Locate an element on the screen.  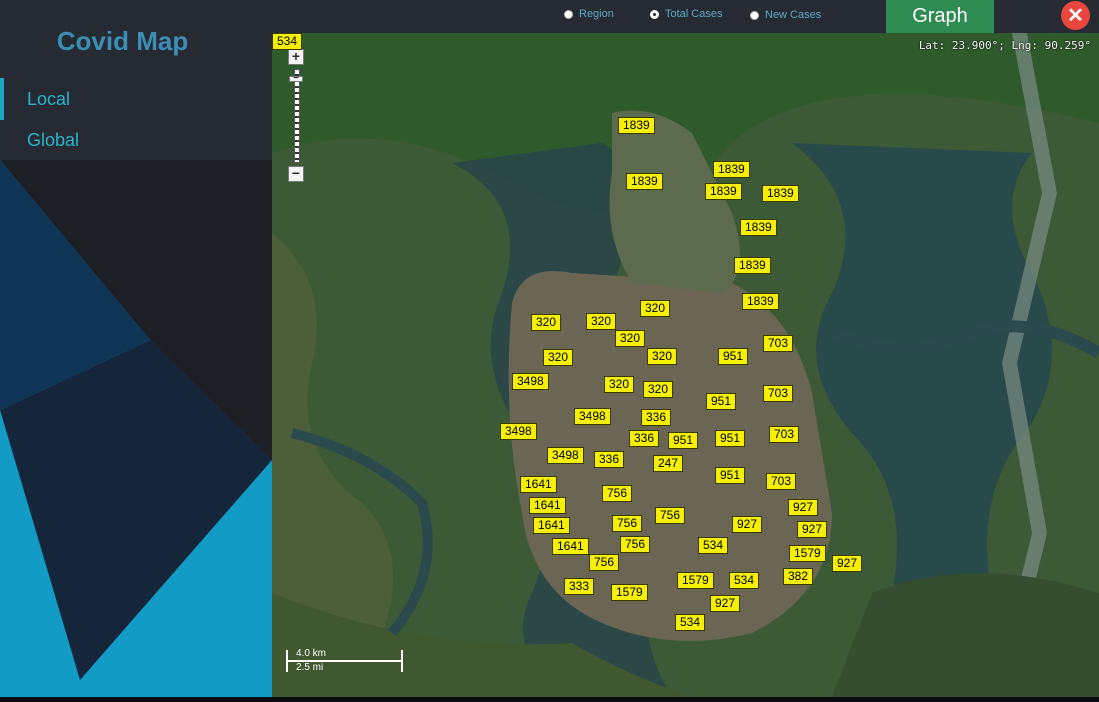
radio-label: Total Cases is located at coordinates (694, 14).